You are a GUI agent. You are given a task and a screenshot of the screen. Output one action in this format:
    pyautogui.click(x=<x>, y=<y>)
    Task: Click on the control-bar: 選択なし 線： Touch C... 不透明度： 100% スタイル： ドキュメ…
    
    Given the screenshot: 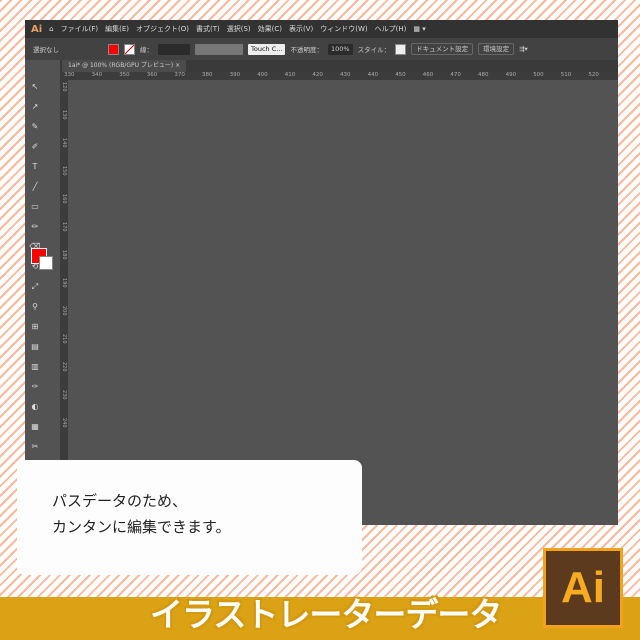 What is the action you would take?
    pyautogui.click(x=321, y=49)
    